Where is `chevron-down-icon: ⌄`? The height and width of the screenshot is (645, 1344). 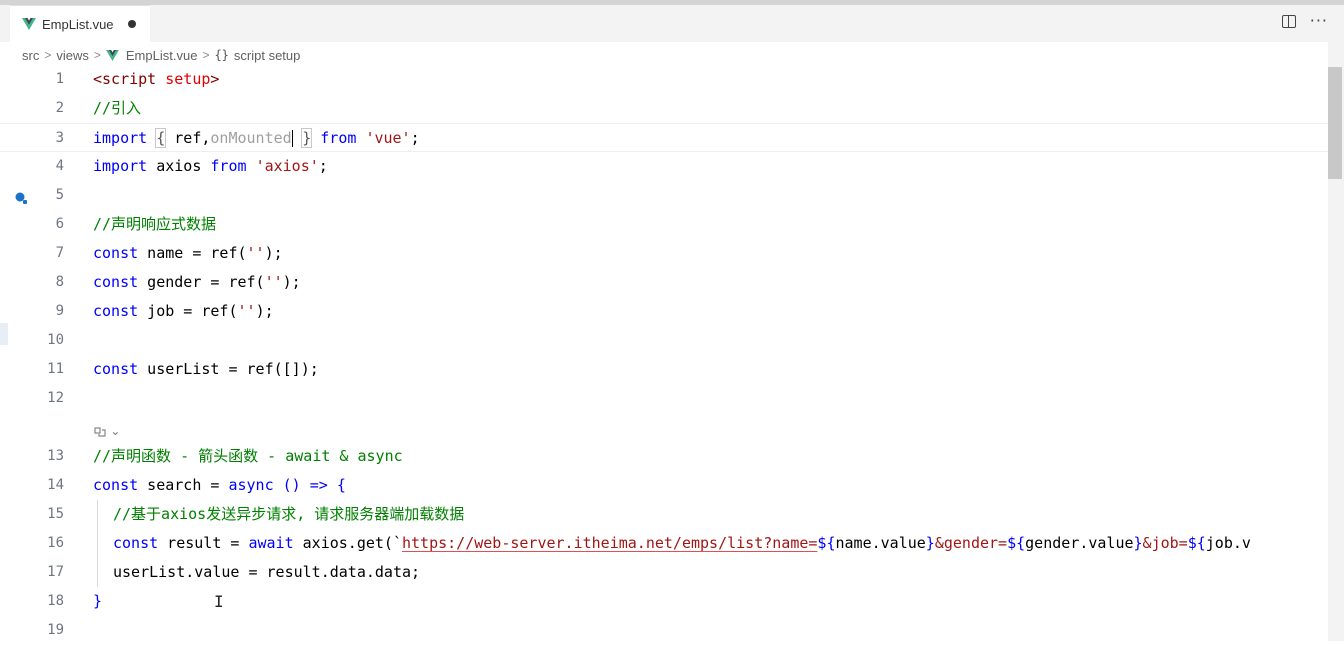
chevron-down-icon: ⌄ is located at coordinates (115, 431).